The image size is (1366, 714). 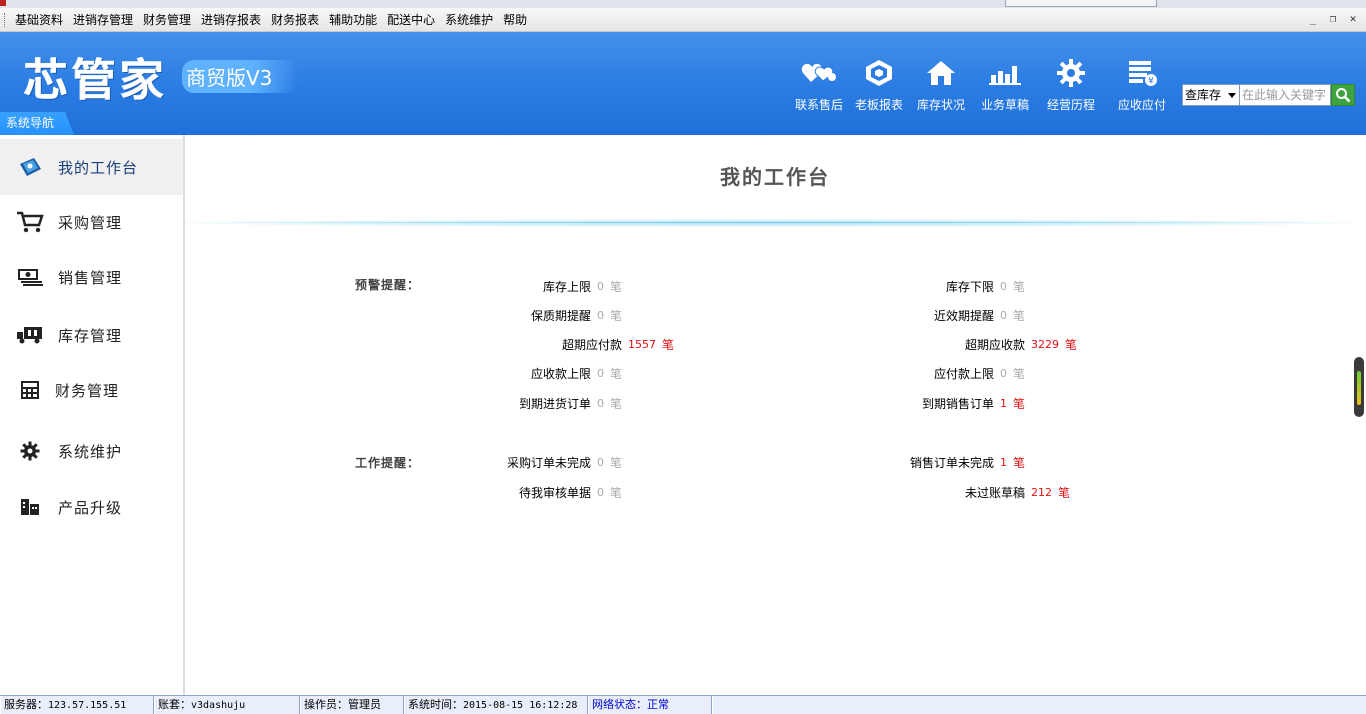 What do you see at coordinates (1042, 492) in the screenshot?
I see `row-count: 212` at bounding box center [1042, 492].